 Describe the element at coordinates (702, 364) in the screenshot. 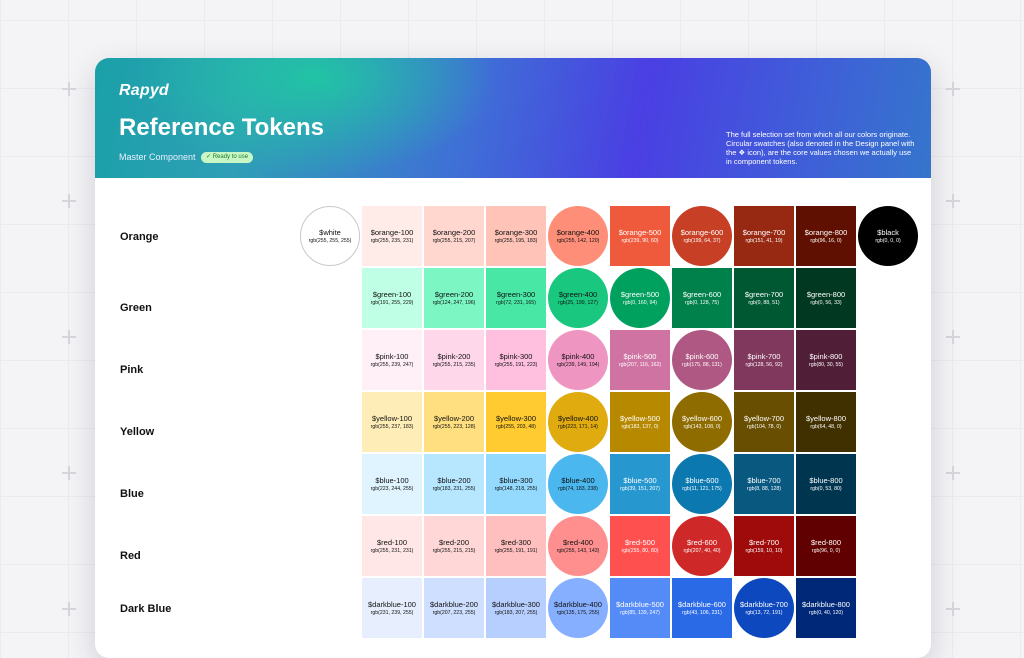

I see `swatch-rgb-value: rgb(175, 88, 131)` at that location.